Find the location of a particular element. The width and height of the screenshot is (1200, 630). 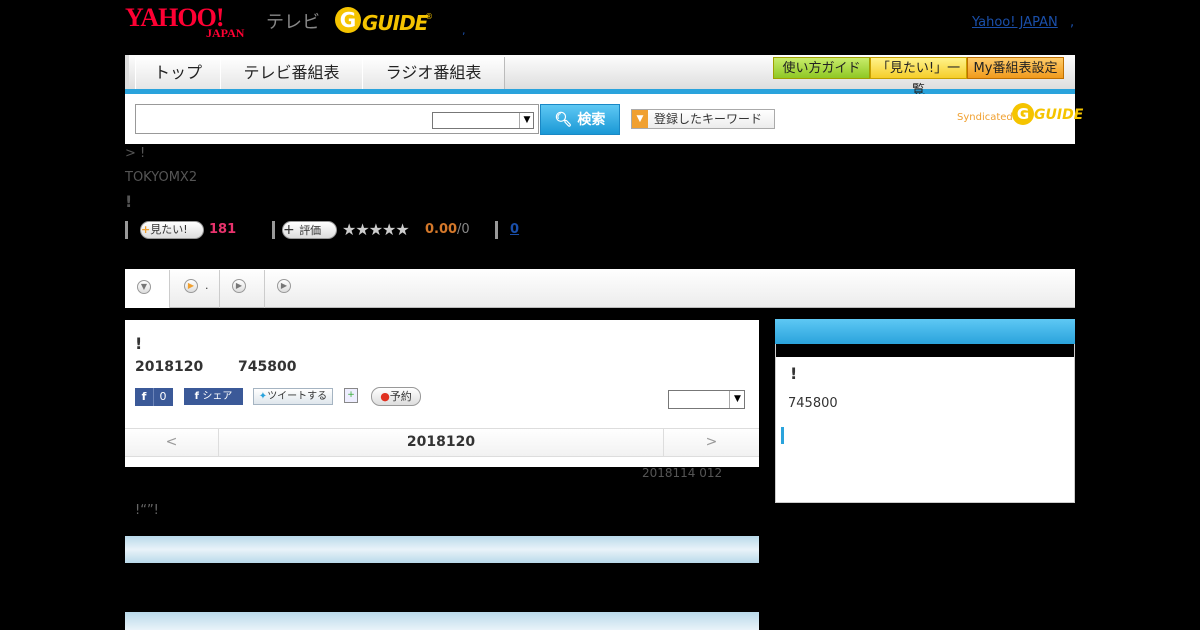

detail-title: ! is located at coordinates (139, 343).